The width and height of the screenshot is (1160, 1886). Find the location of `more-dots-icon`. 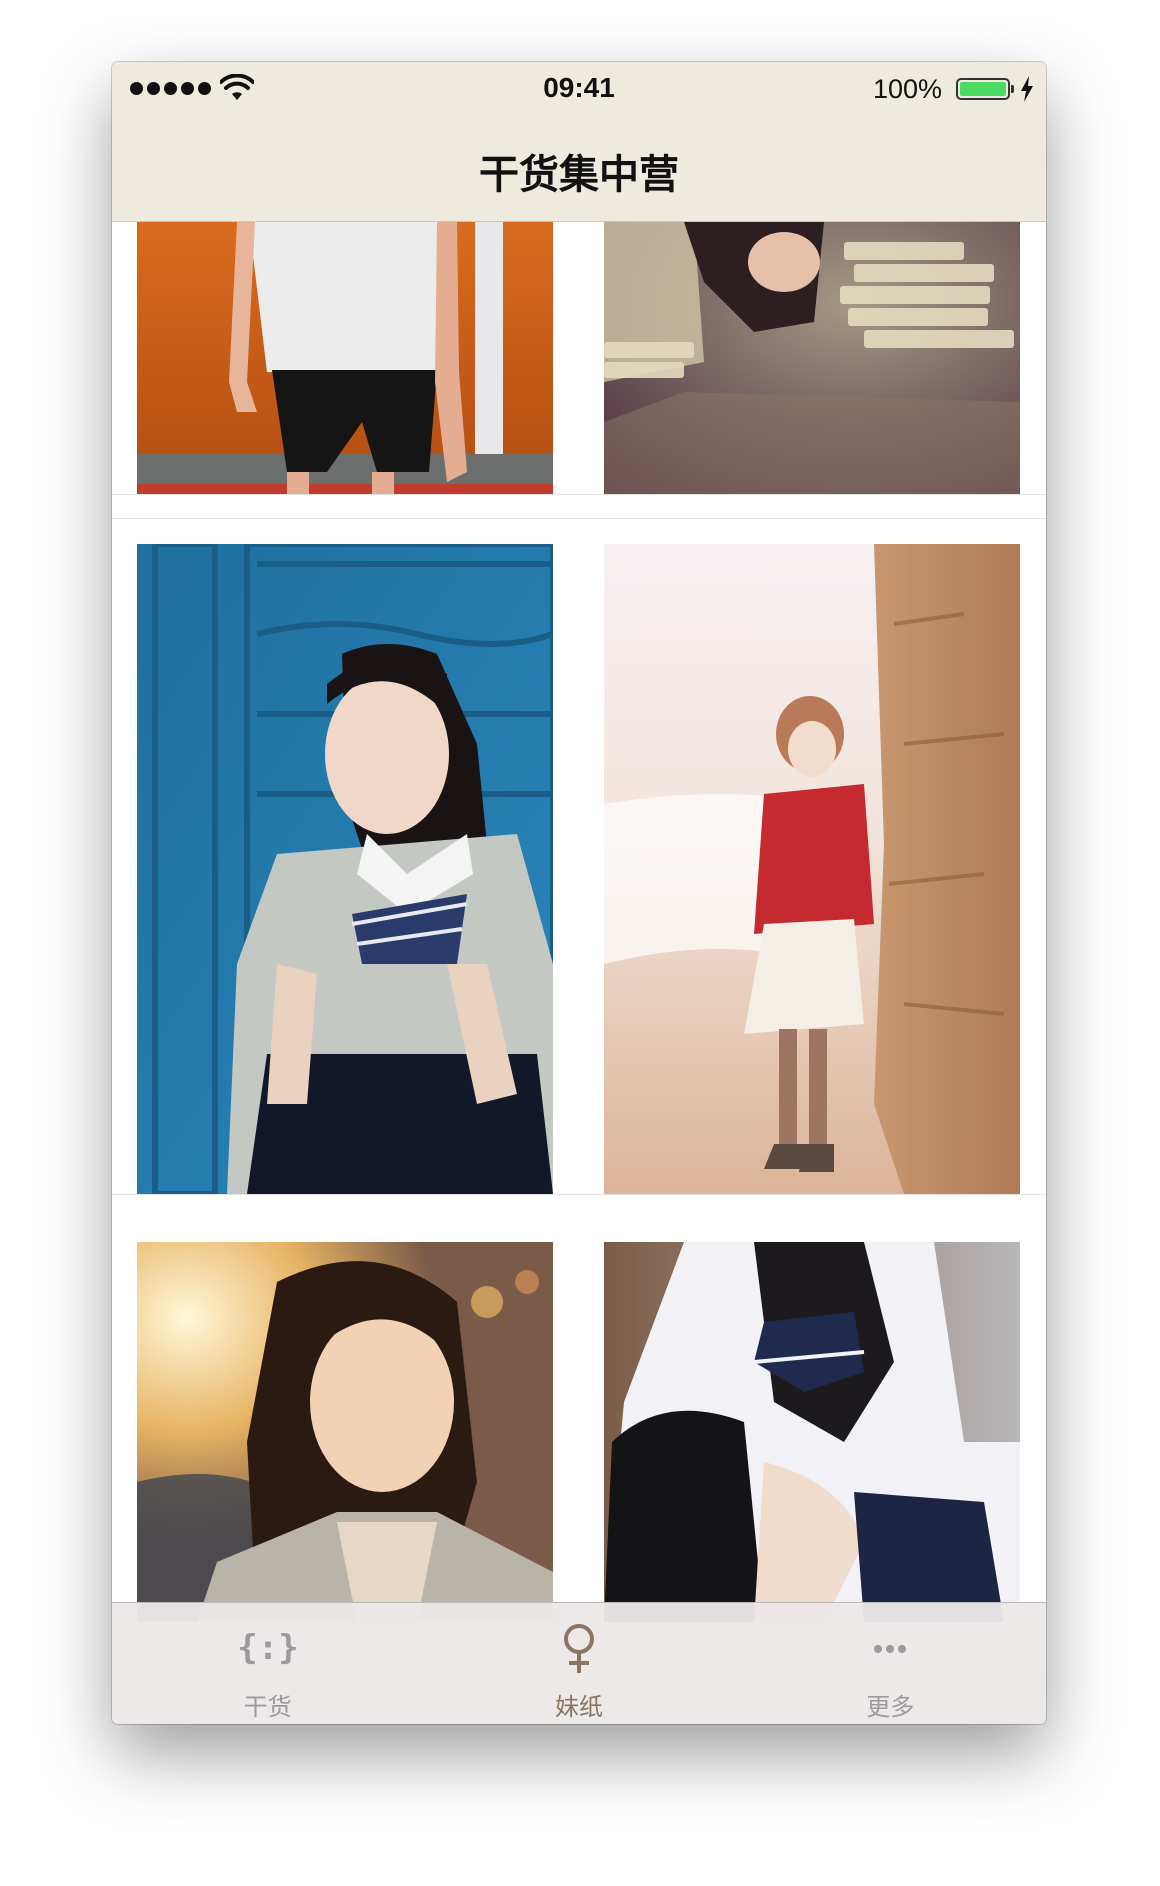

more-dots-icon is located at coordinates (890, 1649).